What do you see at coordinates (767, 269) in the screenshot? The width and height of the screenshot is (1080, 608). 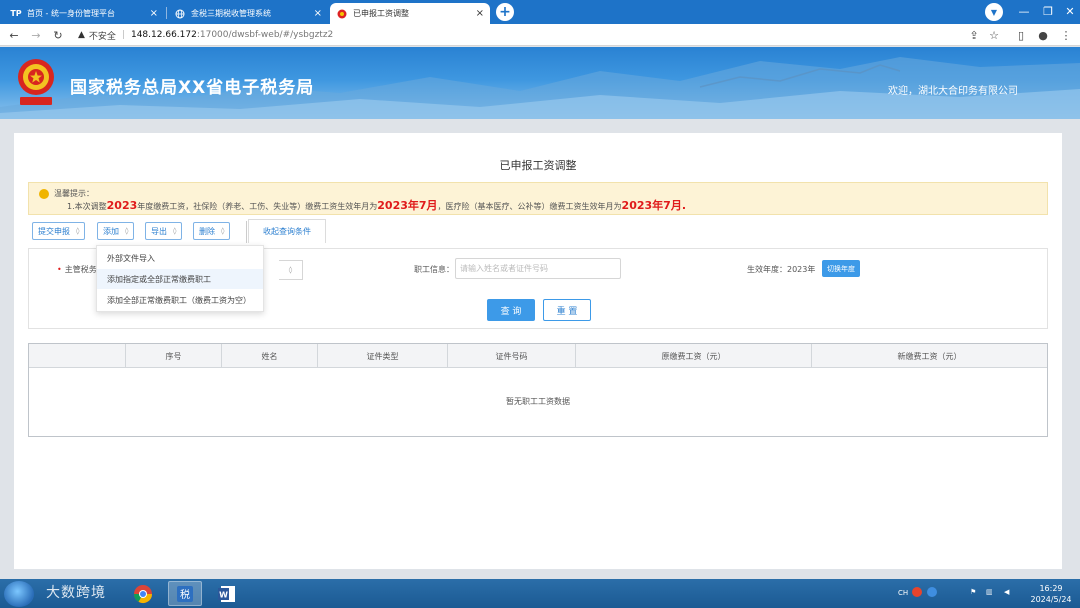 I see `label-text: 生效年度：` at bounding box center [767, 269].